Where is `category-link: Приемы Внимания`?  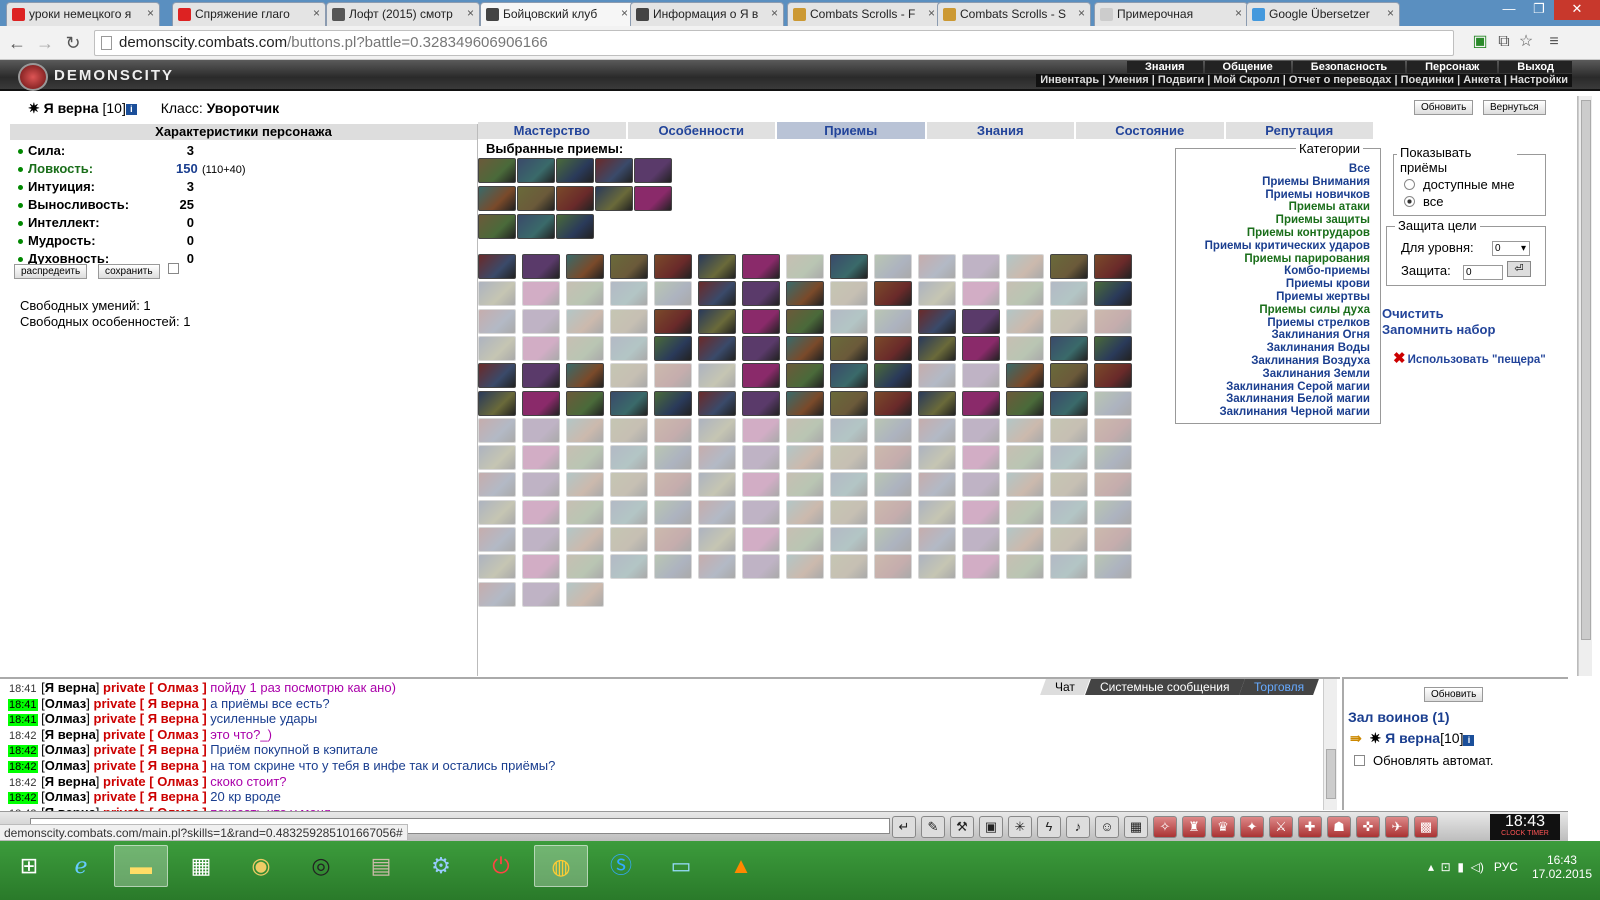 category-link: Приемы Внимания is located at coordinates (1287, 182).